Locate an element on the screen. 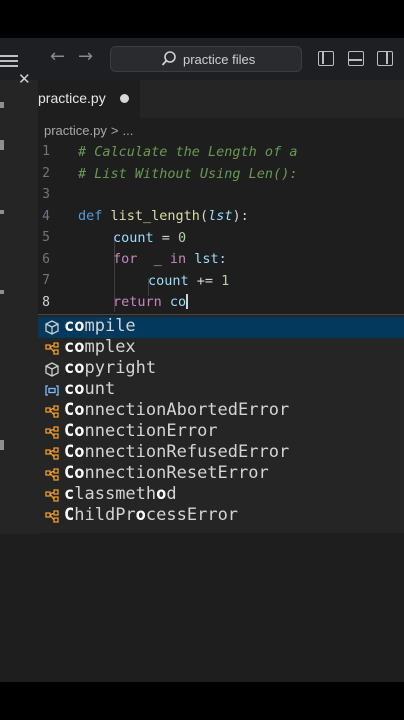  suggestion-label: ConnectionError is located at coordinates (141, 431).